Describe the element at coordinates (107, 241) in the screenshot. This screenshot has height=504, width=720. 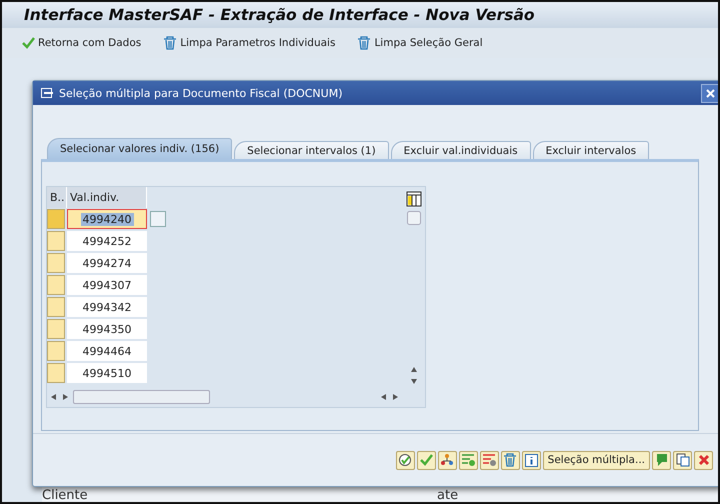
I see `table-cell: 4994252` at that location.